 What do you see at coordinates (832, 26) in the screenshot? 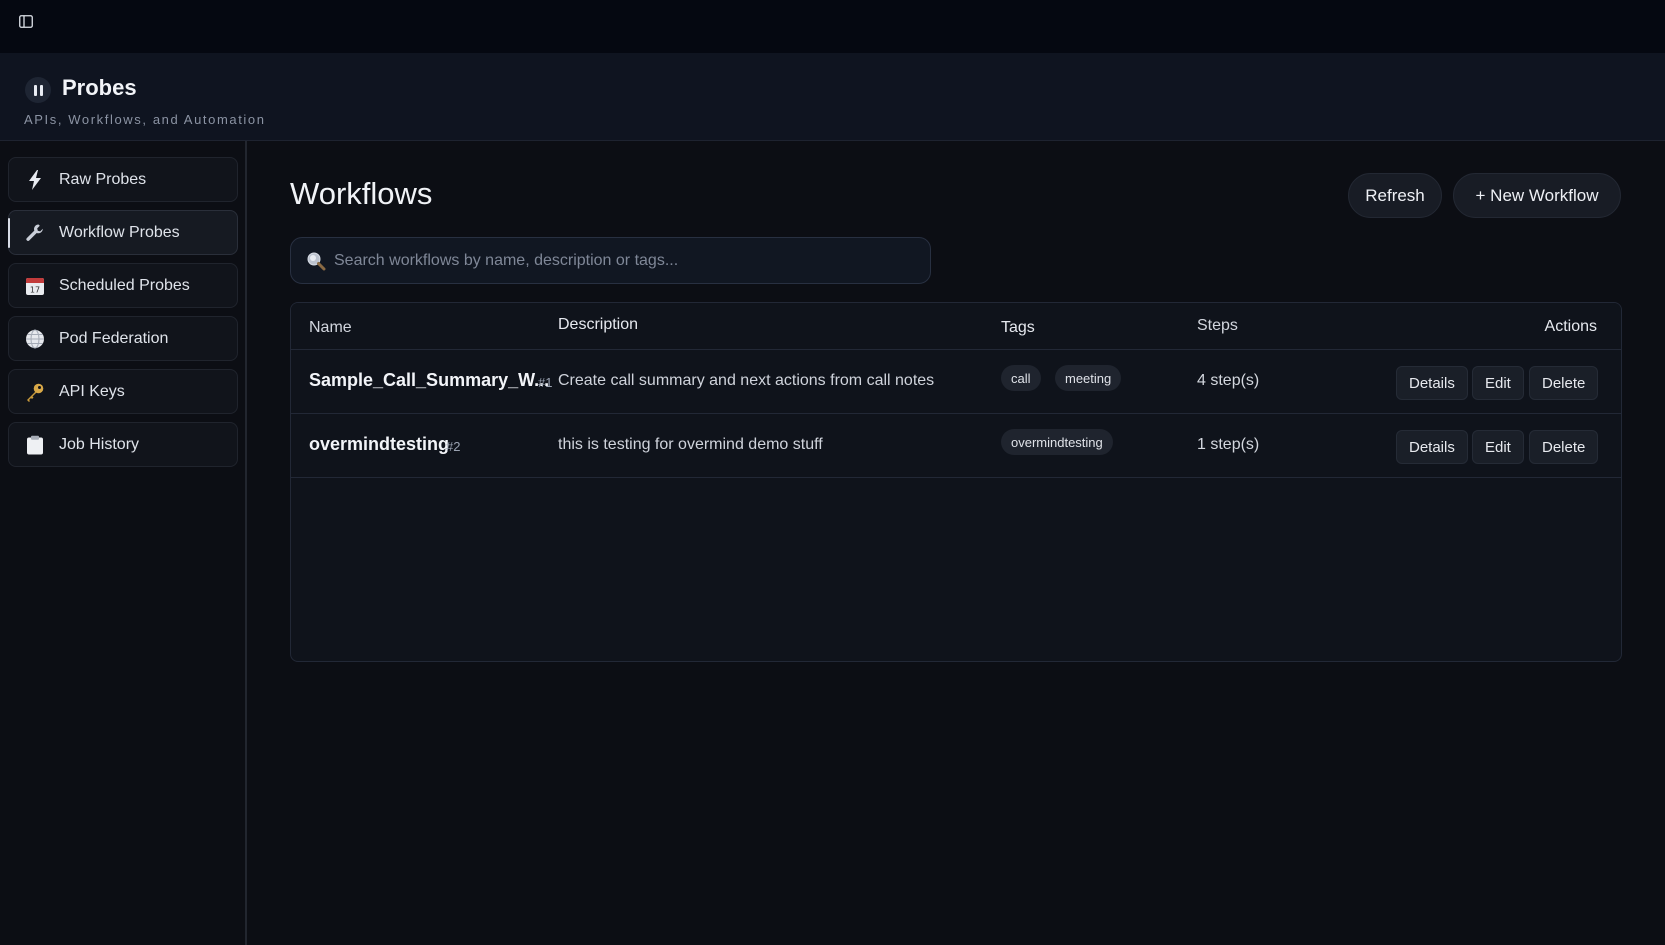
I see `top-bar` at bounding box center [832, 26].